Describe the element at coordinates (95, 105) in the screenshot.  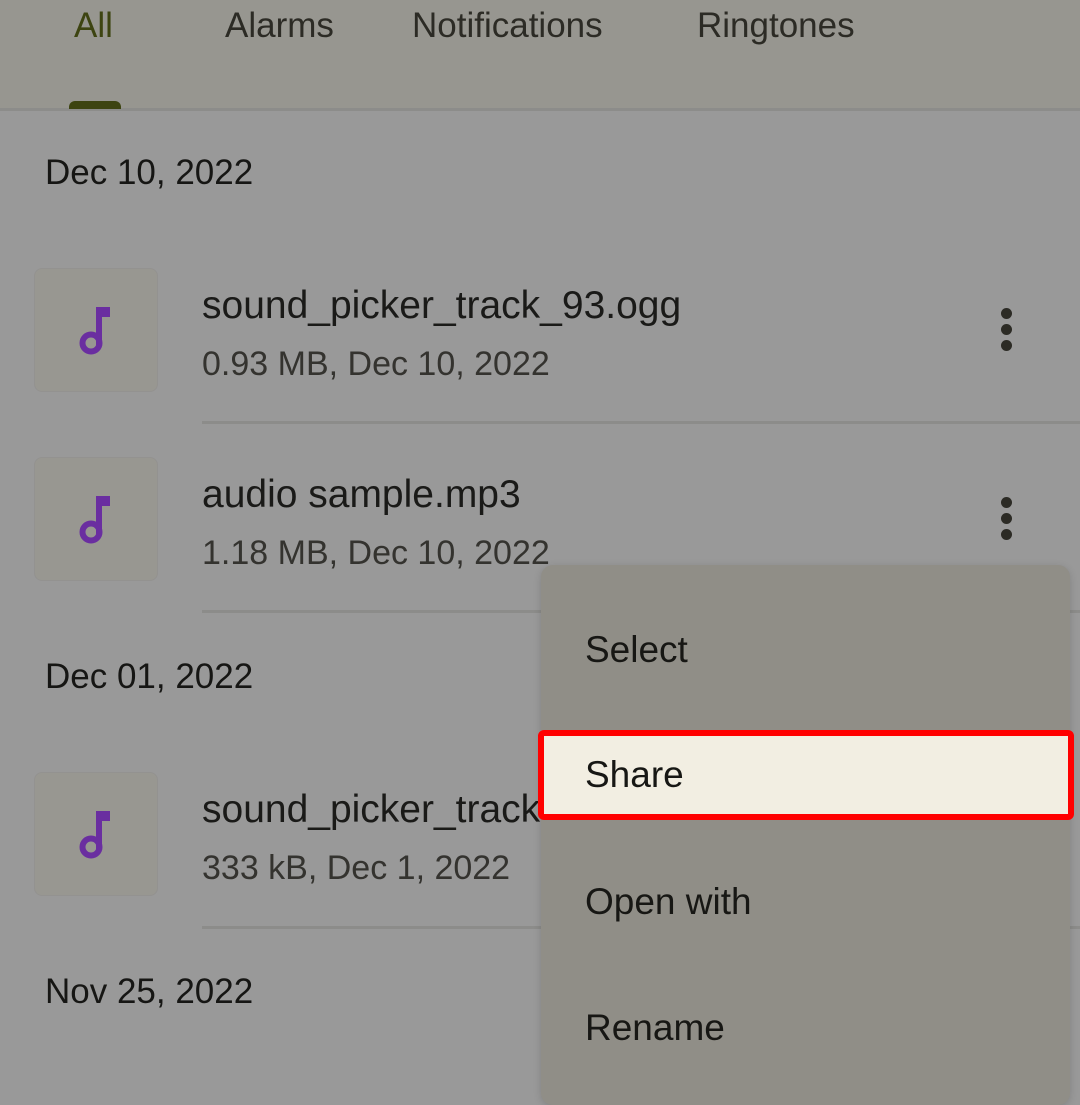
I see `active-tab-indicator` at that location.